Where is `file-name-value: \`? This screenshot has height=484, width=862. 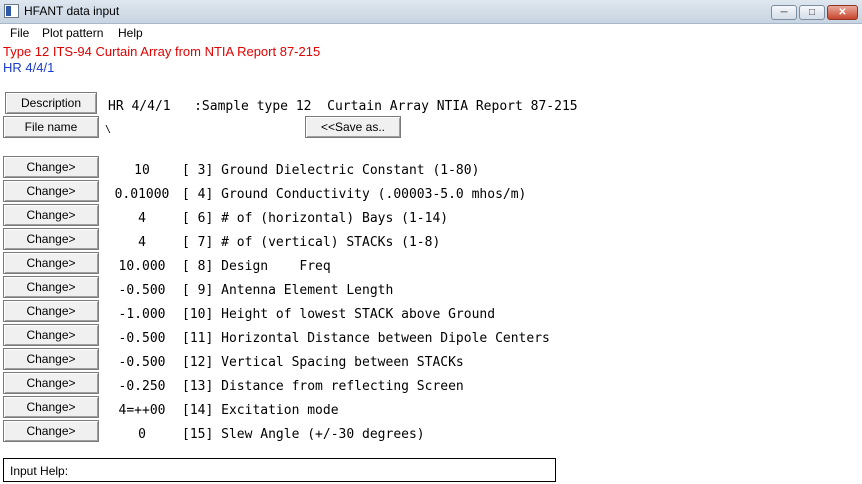 file-name-value: \ is located at coordinates (108, 129).